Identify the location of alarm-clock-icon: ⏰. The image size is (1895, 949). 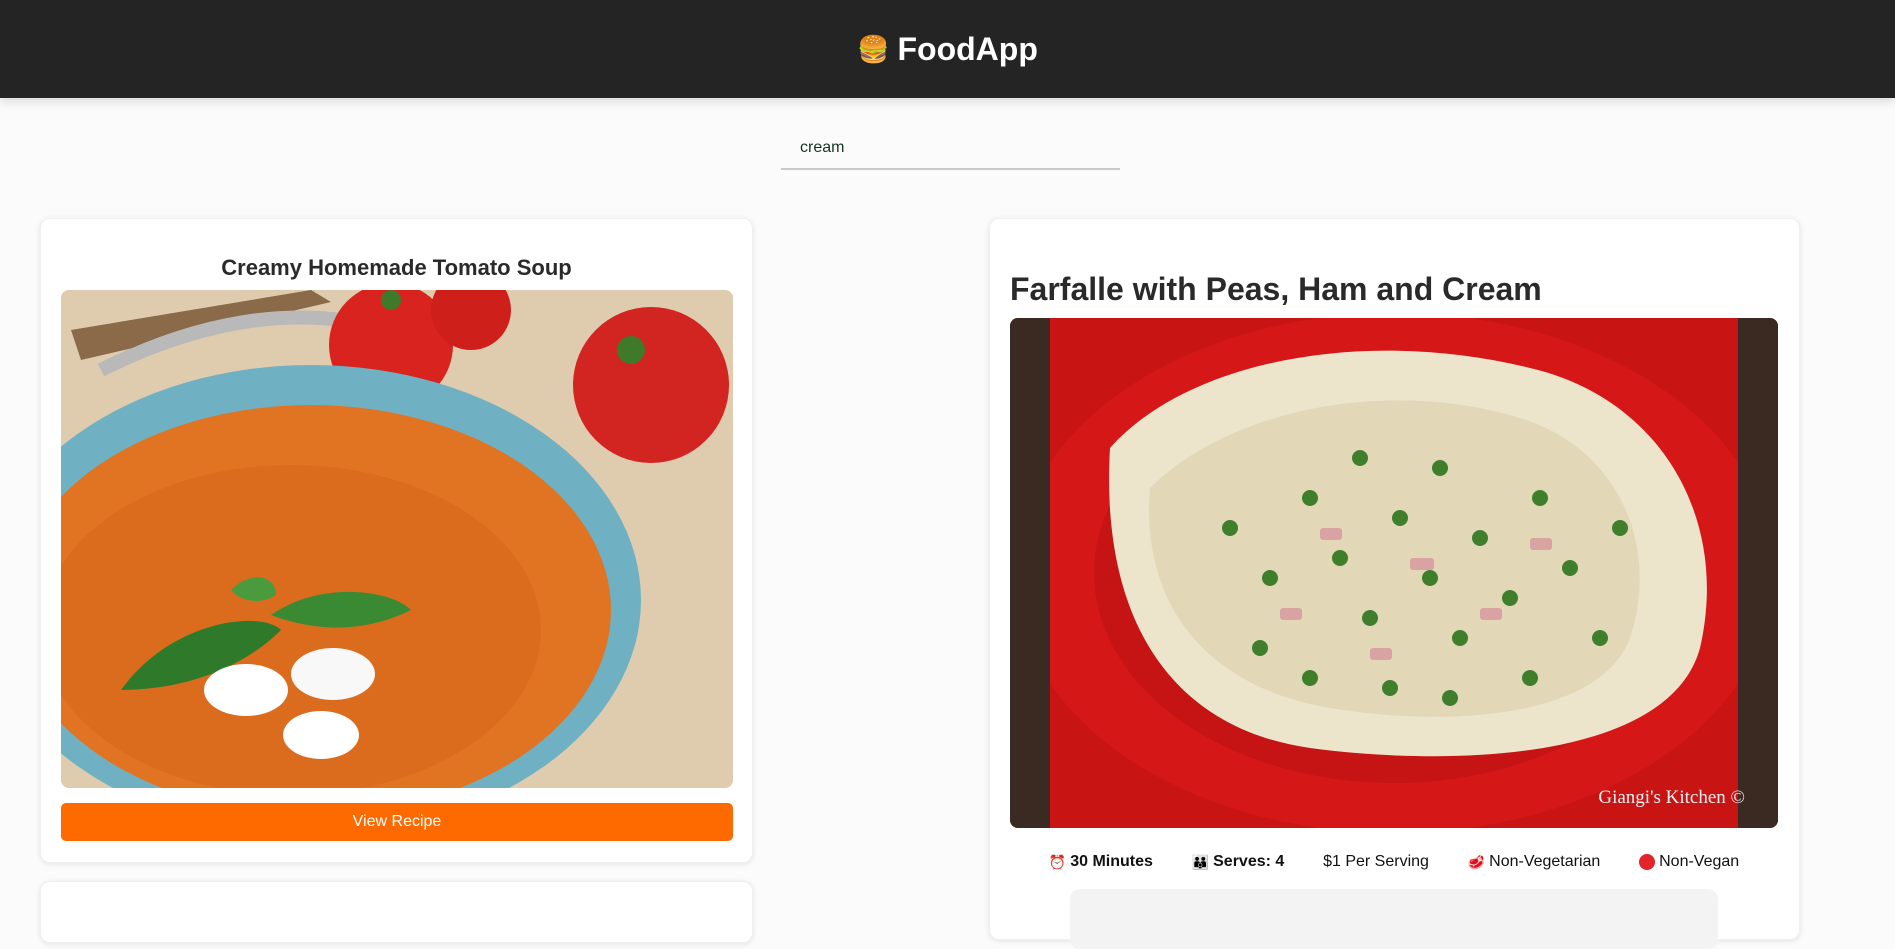
(1057, 862).